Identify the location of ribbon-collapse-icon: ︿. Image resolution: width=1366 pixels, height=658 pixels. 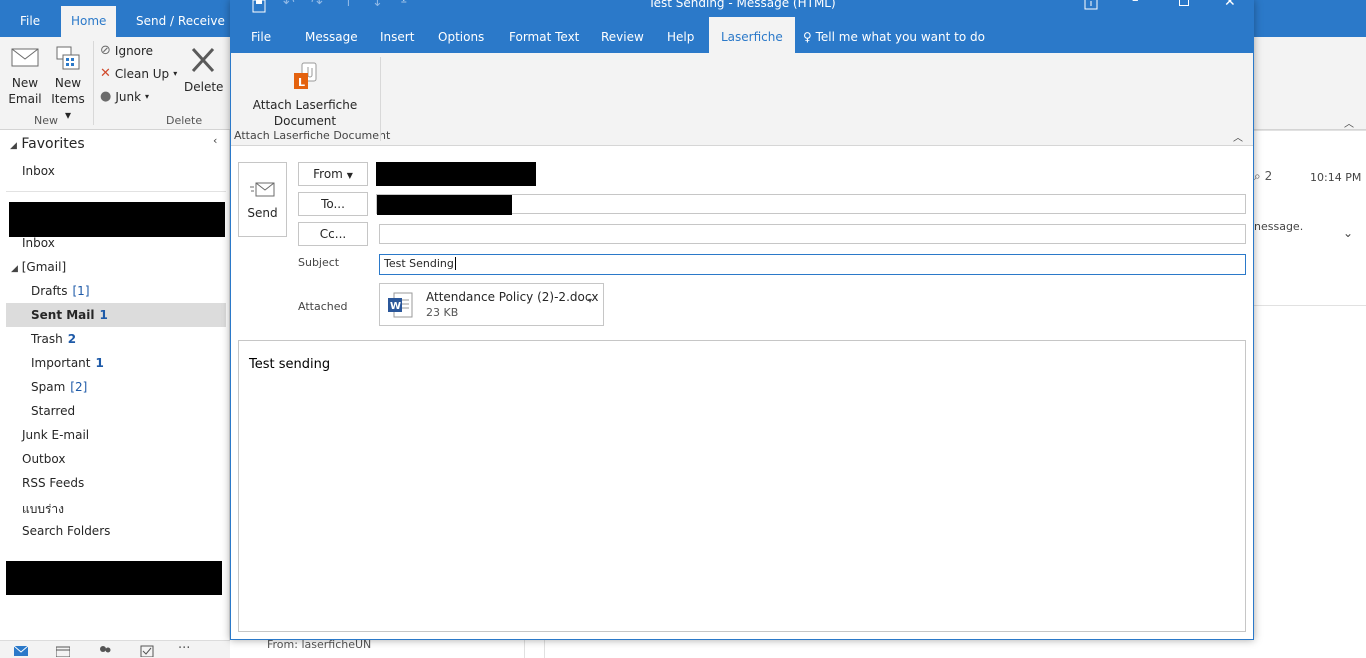
(1349, 122).